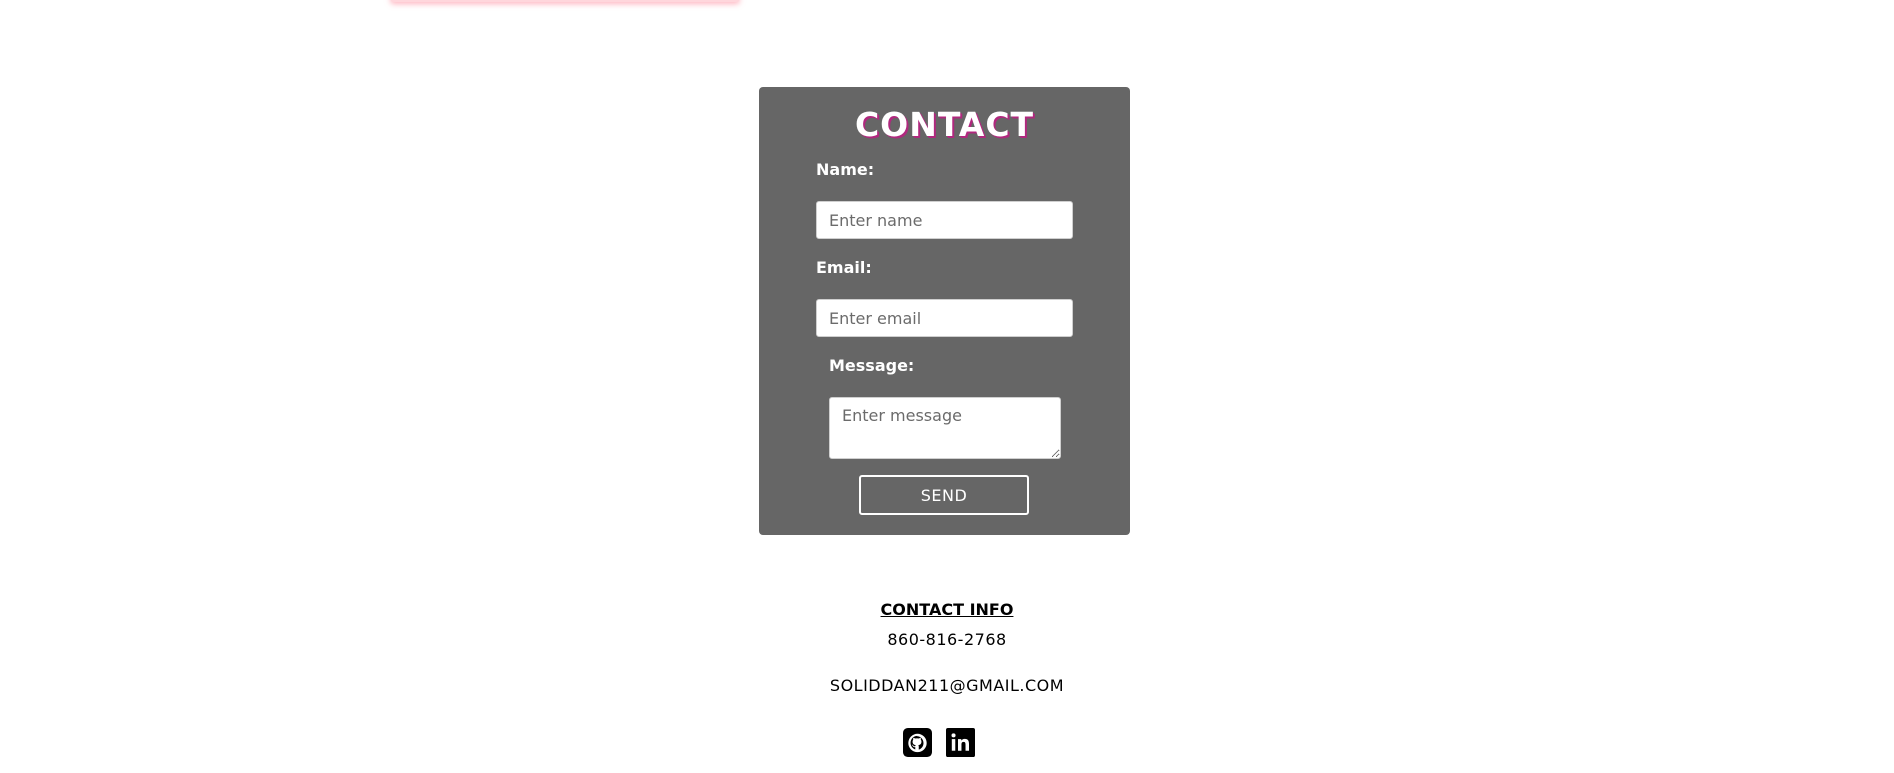  Describe the element at coordinates (947, 685) in the screenshot. I see `contact-email: SOLIDDAN211@GMAIL.COM` at that location.